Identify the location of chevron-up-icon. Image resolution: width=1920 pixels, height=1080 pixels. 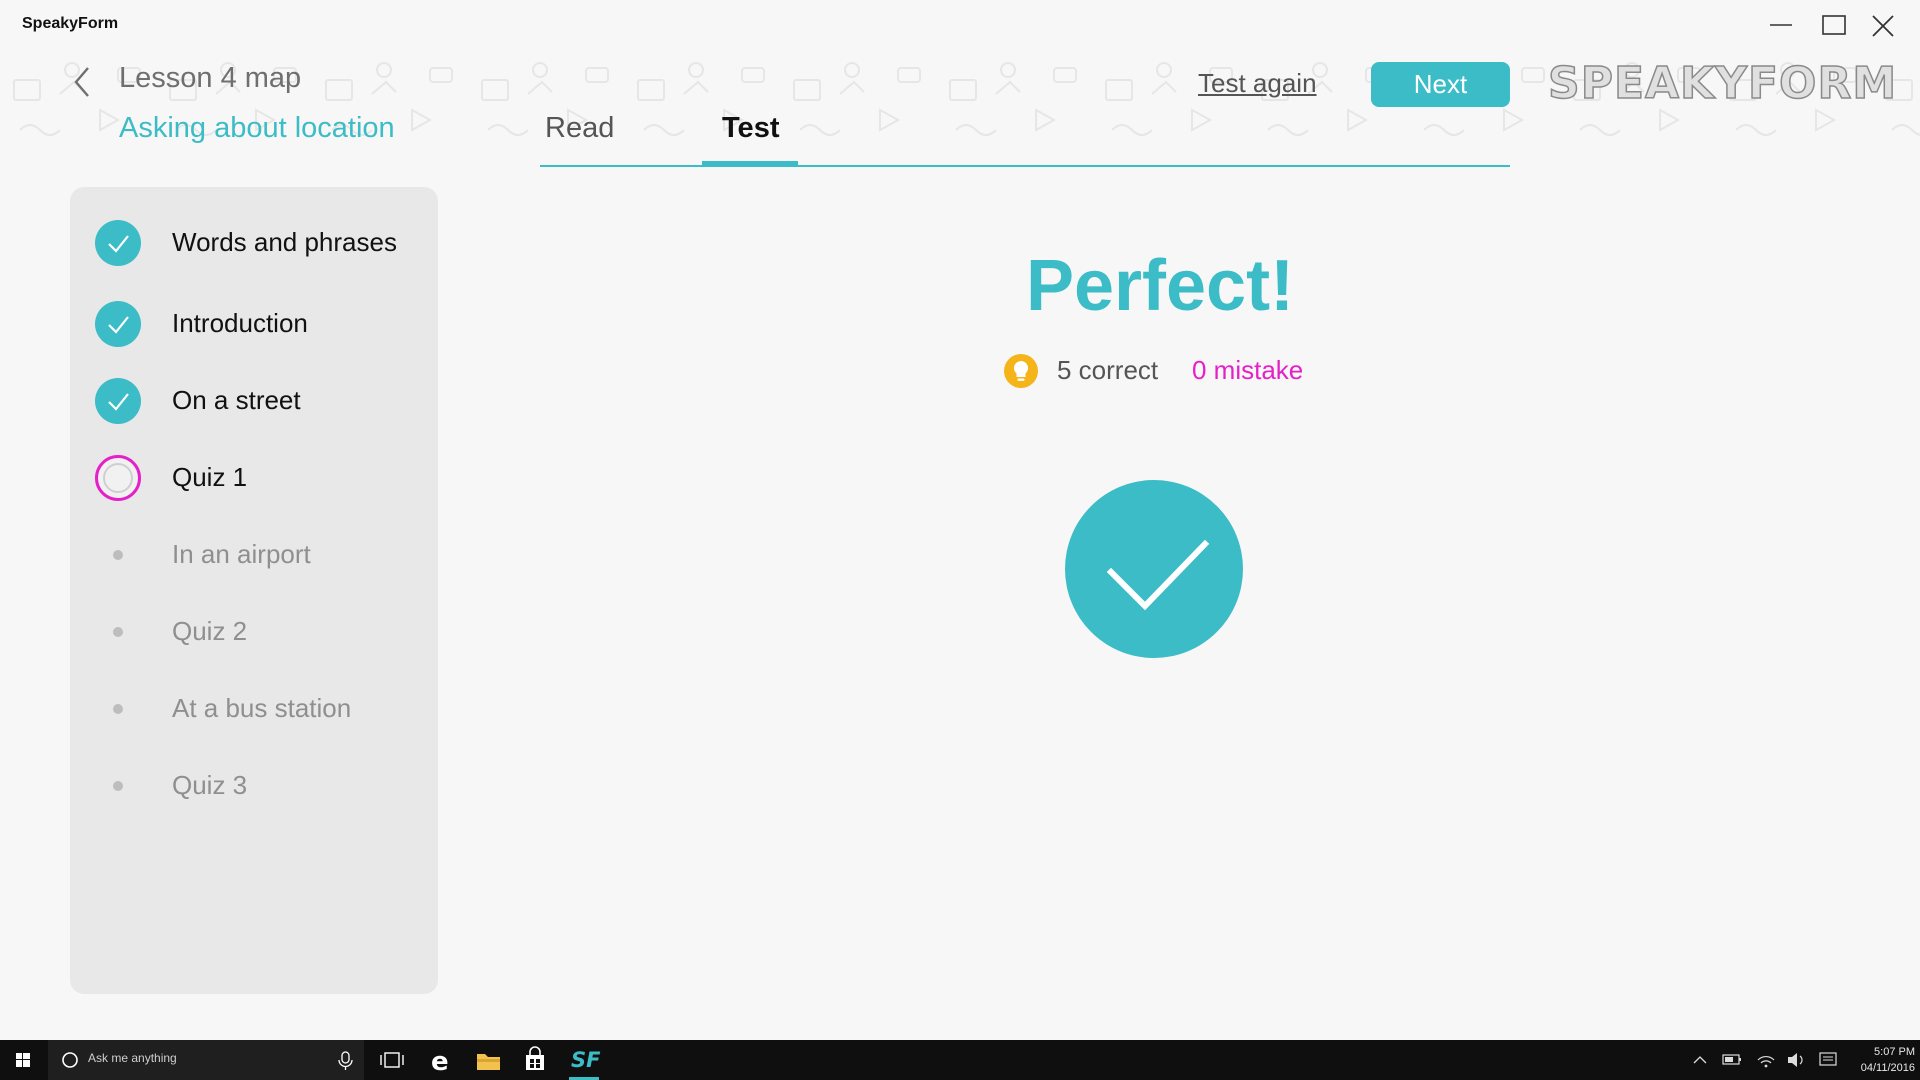
(1700, 1060).